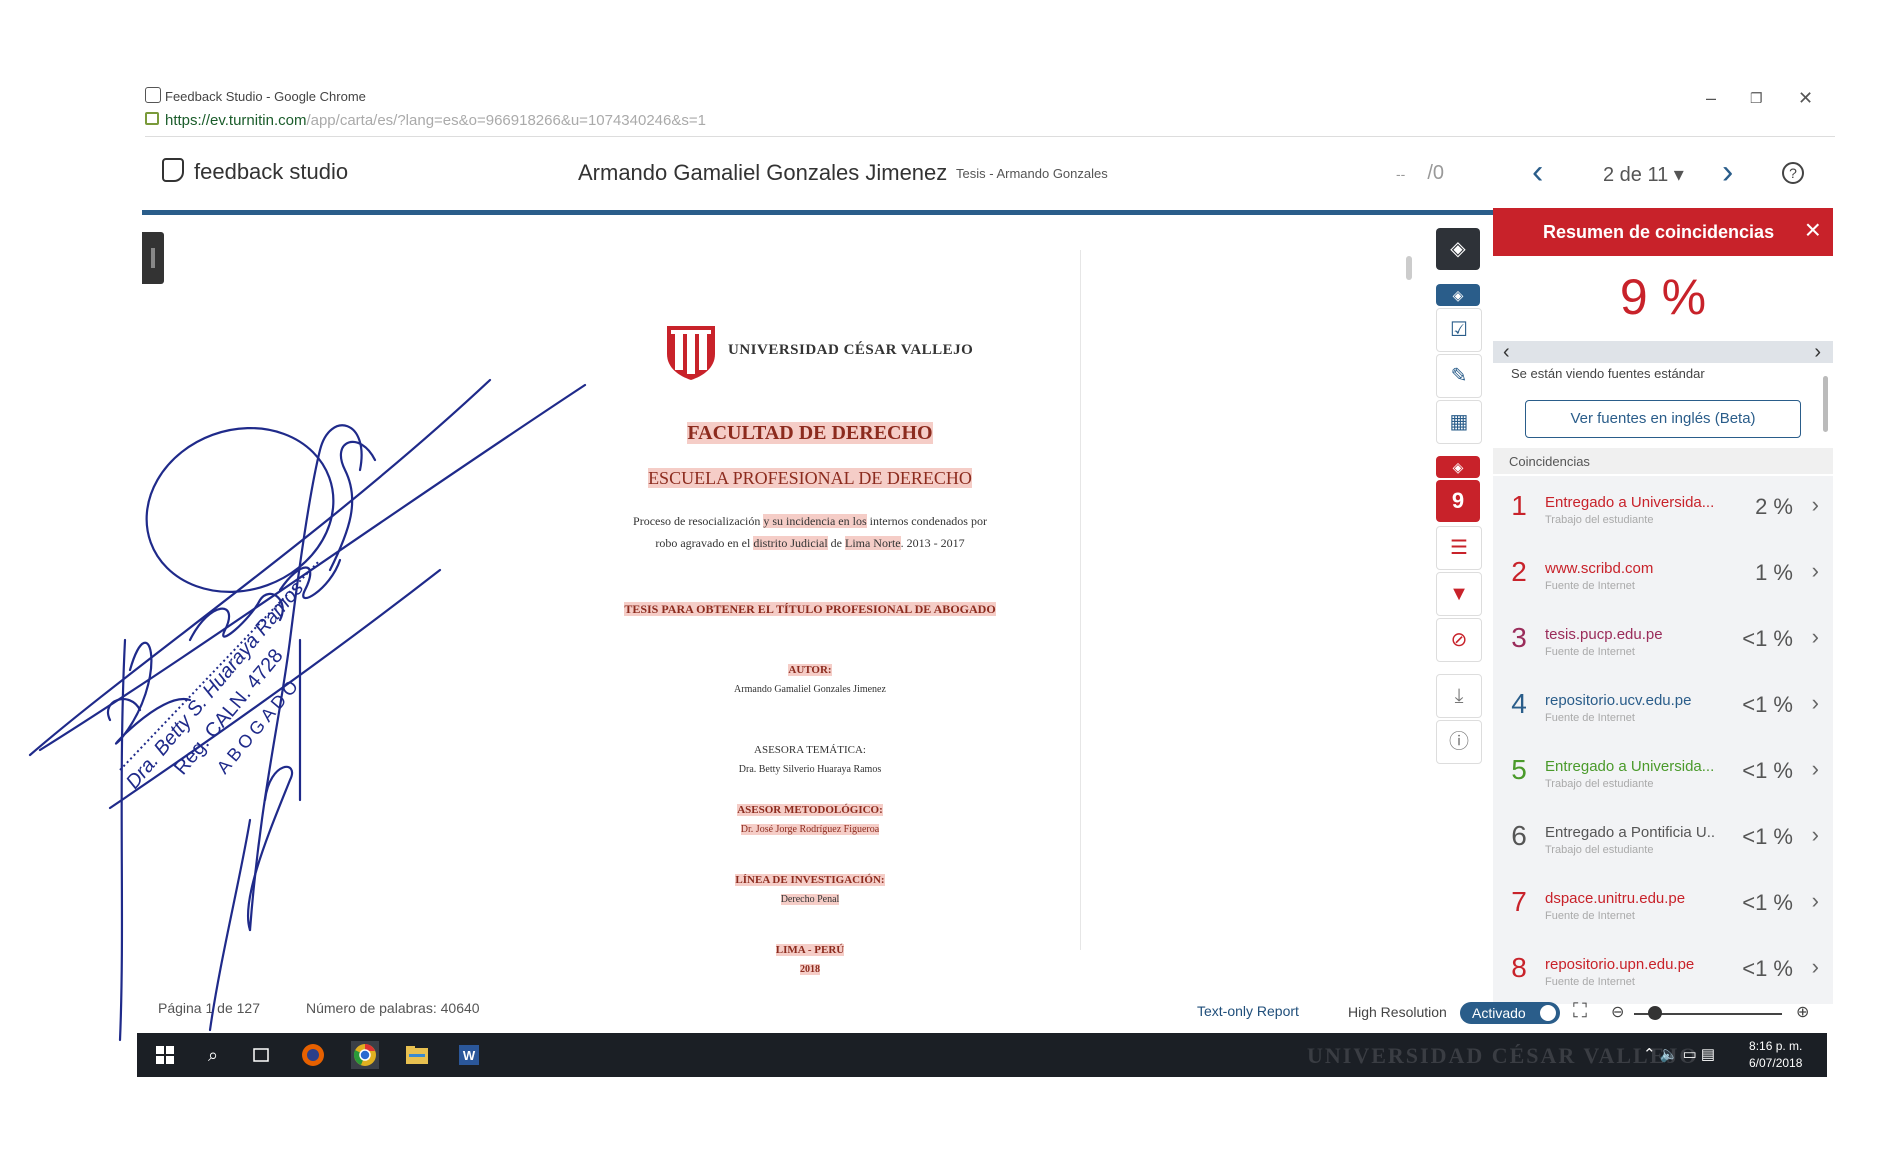 Image resolution: width=1903 pixels, height=1165 pixels. What do you see at coordinates (1825, 404) in the screenshot?
I see `panel-scrollbar` at bounding box center [1825, 404].